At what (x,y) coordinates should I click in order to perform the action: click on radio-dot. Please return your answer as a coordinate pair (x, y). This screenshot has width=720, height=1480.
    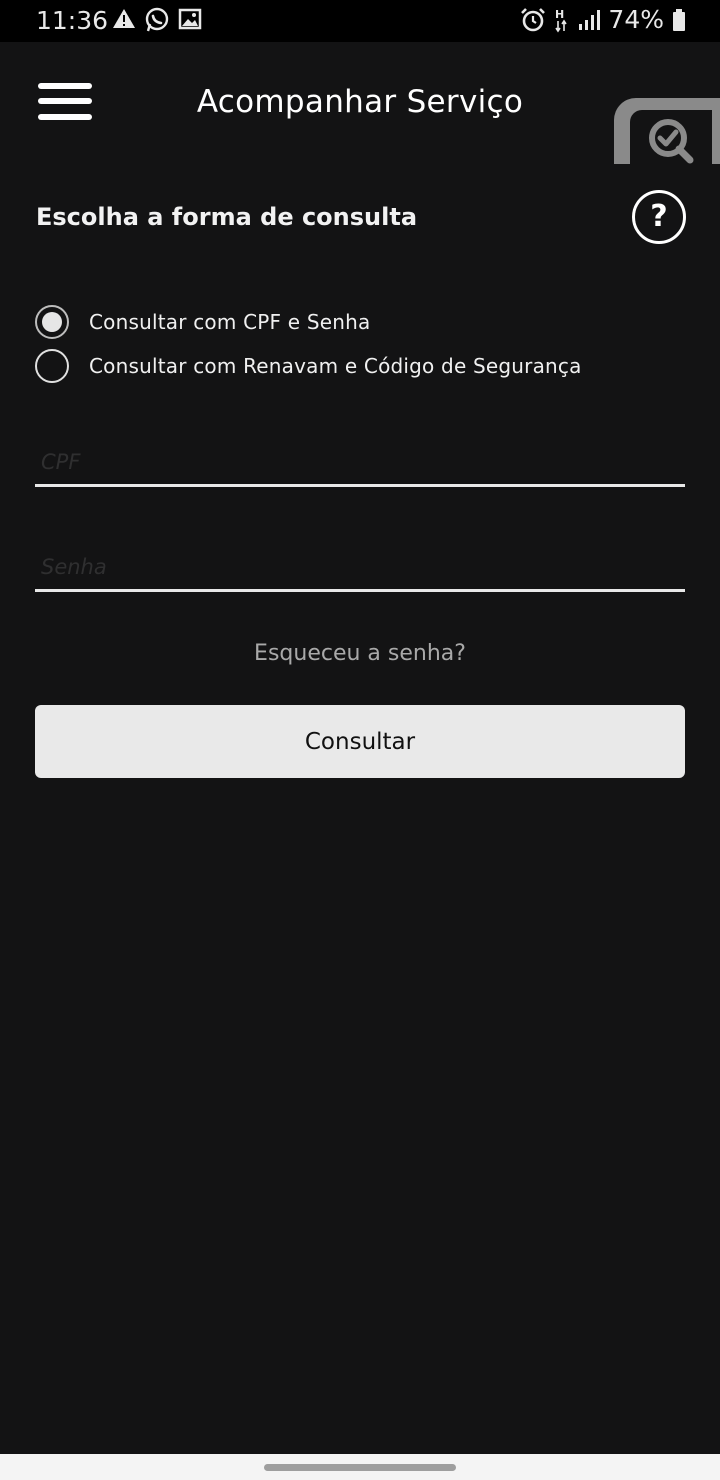
    Looking at the image, I should click on (52, 322).